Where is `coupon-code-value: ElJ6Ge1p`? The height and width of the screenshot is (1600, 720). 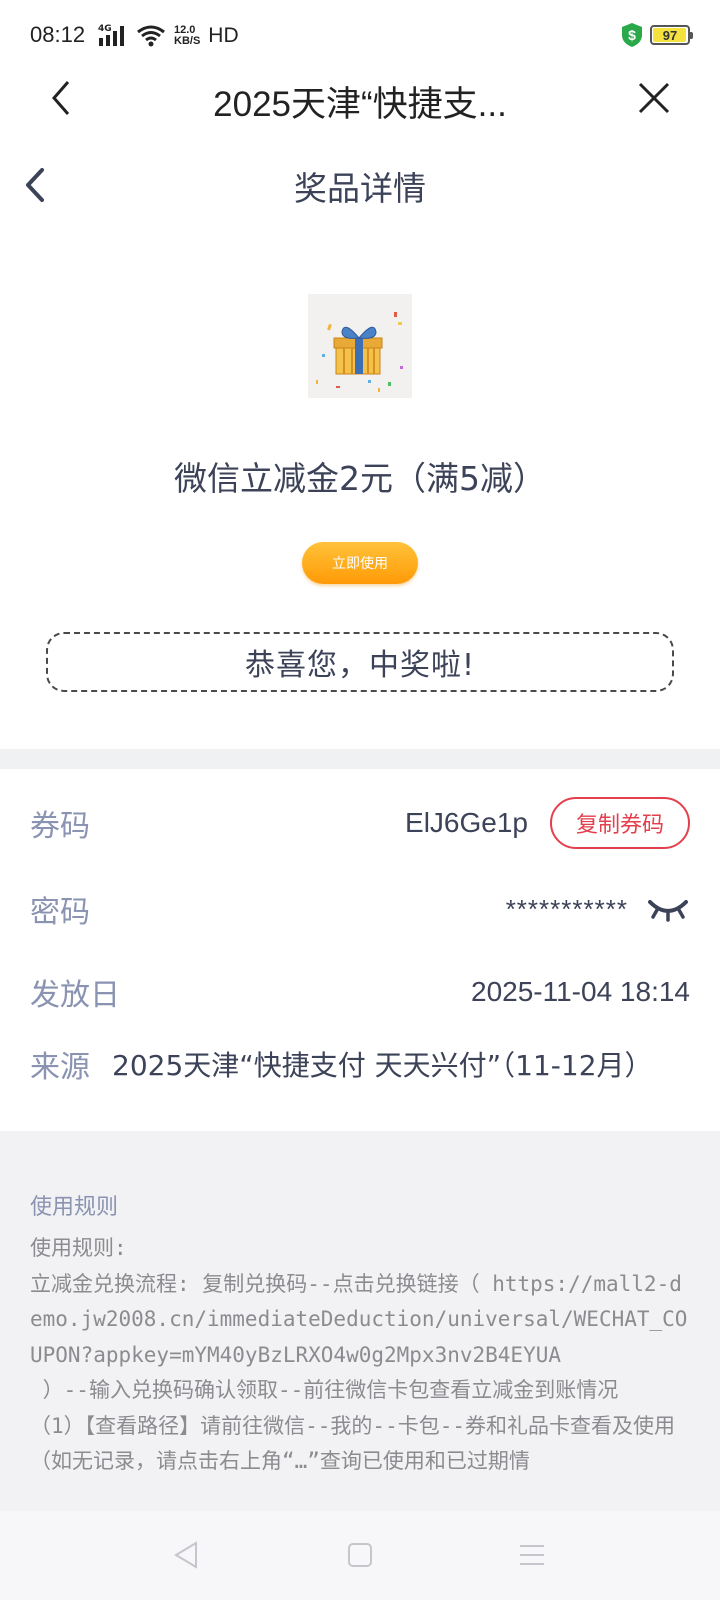 coupon-code-value: ElJ6Ge1p is located at coordinates (466, 822).